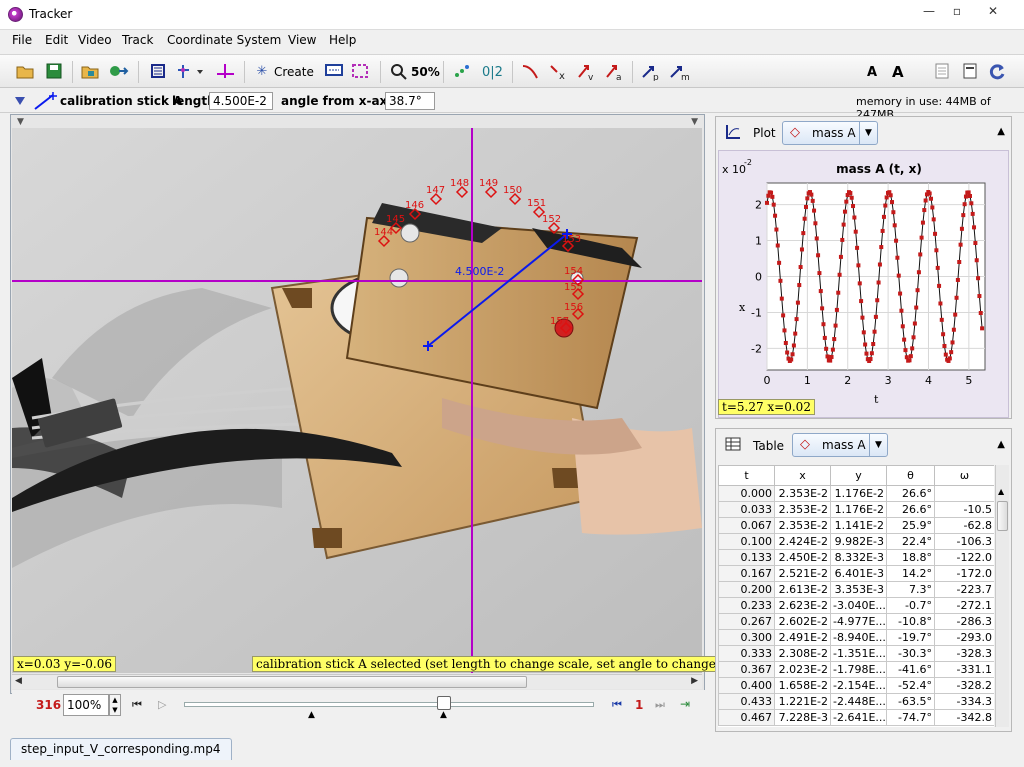 Image resolution: width=1024 pixels, height=767 pixels. What do you see at coordinates (802, 669) in the screenshot?
I see `table-cell: 2.023E-2` at bounding box center [802, 669].